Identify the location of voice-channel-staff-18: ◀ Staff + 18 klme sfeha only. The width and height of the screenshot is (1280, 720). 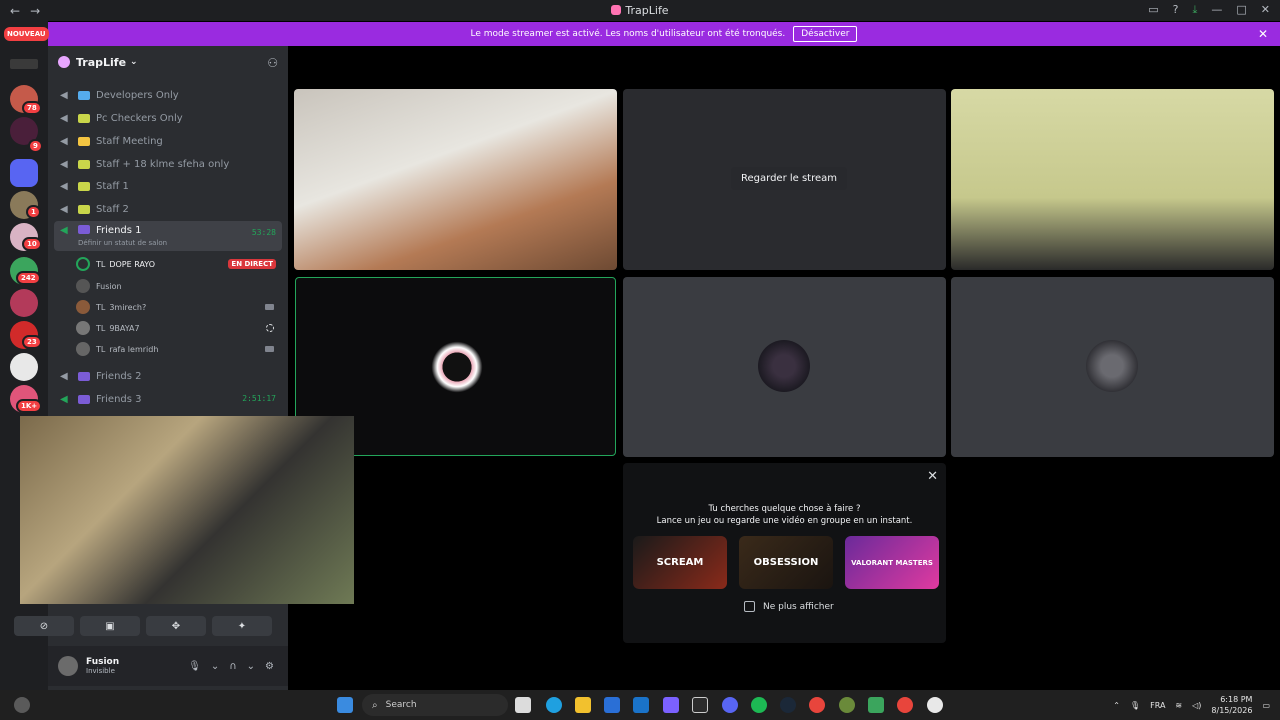
(168, 164).